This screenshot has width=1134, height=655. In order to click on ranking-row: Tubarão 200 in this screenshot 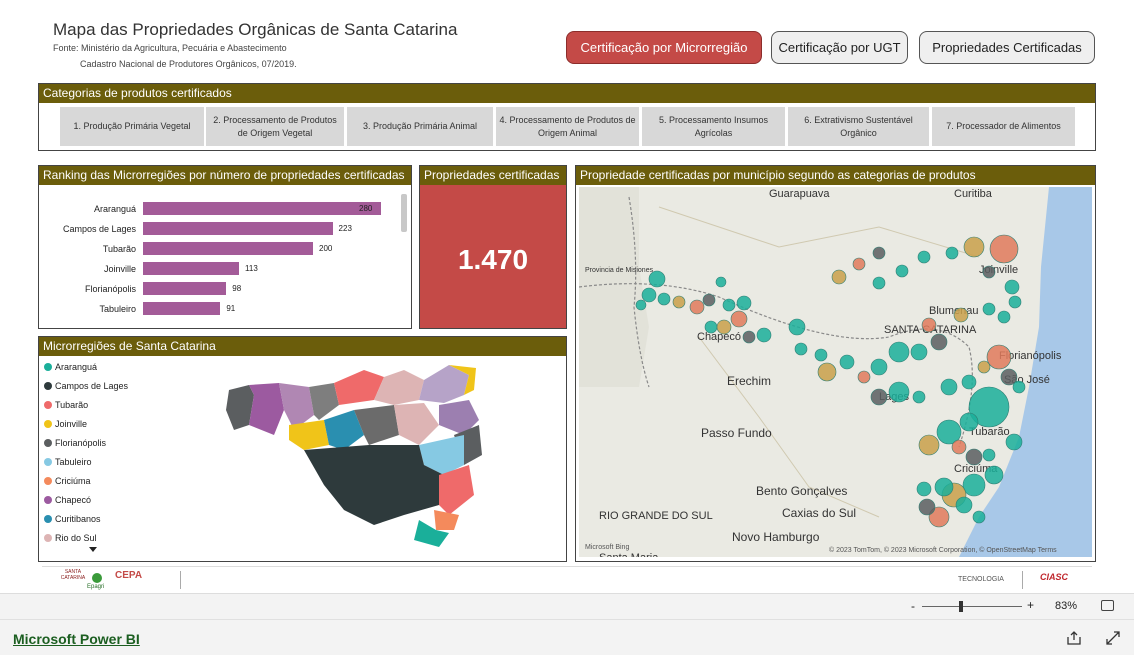, I will do `click(219, 249)`.